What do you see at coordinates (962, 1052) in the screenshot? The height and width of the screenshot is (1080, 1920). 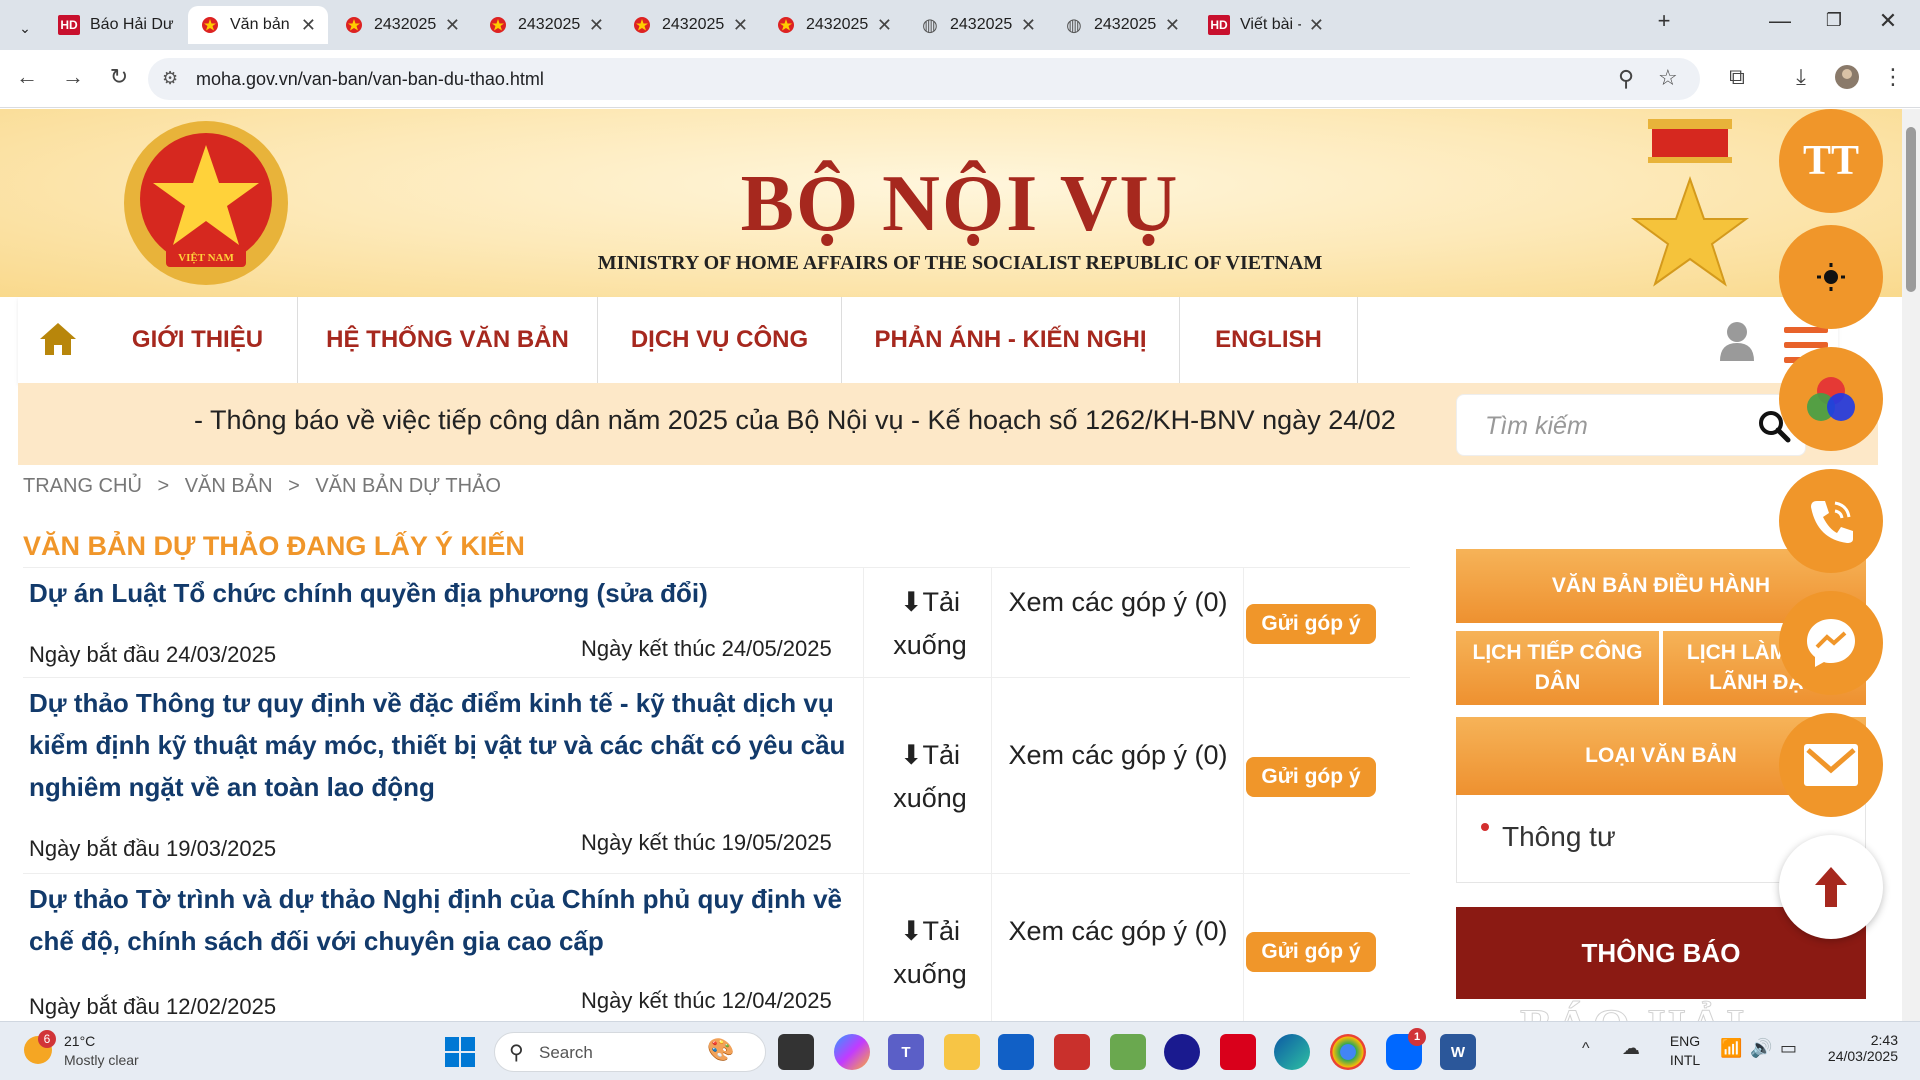 I see `file-explorer-icon` at bounding box center [962, 1052].